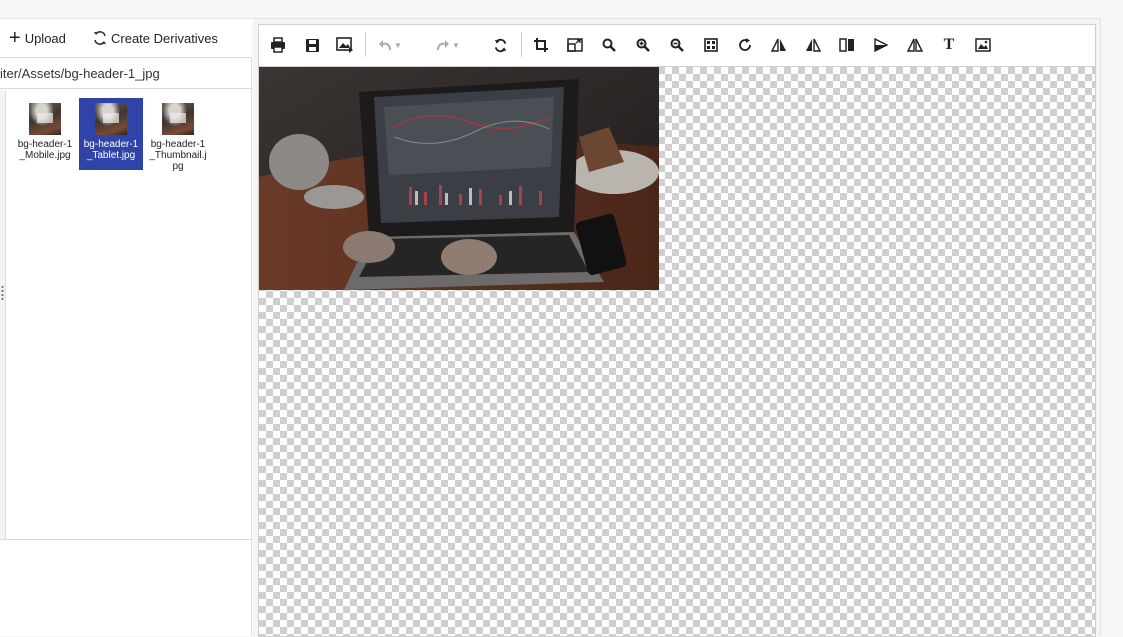  What do you see at coordinates (126, 74) in the screenshot?
I see `path-breadcrumb: iter/Assets/bg-header-1_jpg` at bounding box center [126, 74].